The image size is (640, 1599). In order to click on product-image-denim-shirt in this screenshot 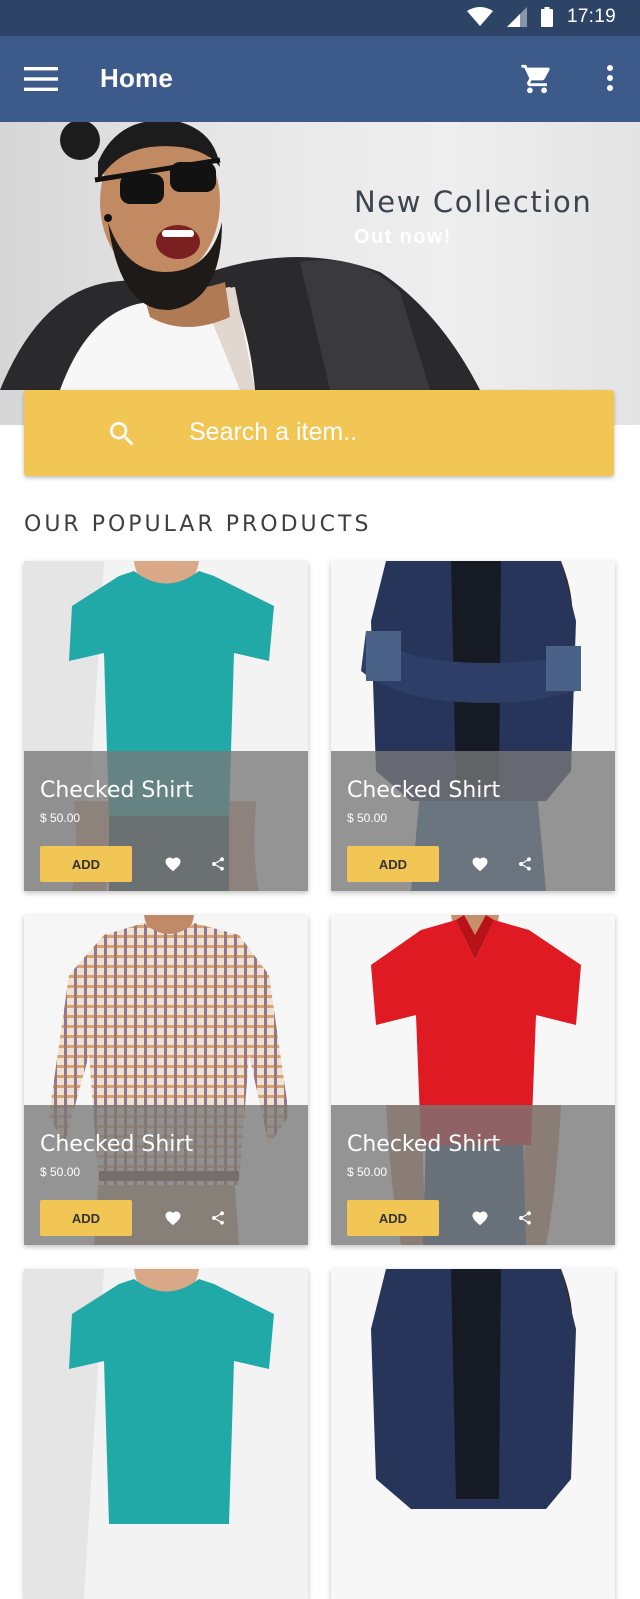, I will do `click(473, 1434)`.